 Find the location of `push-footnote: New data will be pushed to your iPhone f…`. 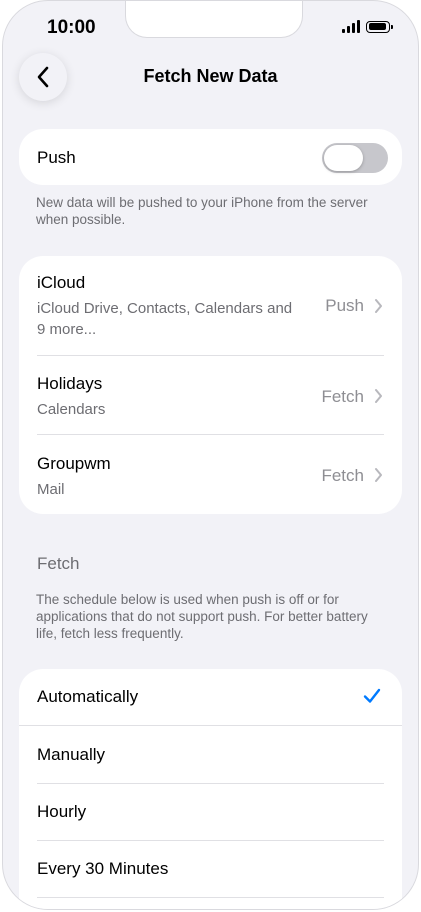

push-footnote: New data will be pushed to your iPhone f… is located at coordinates (202, 211).